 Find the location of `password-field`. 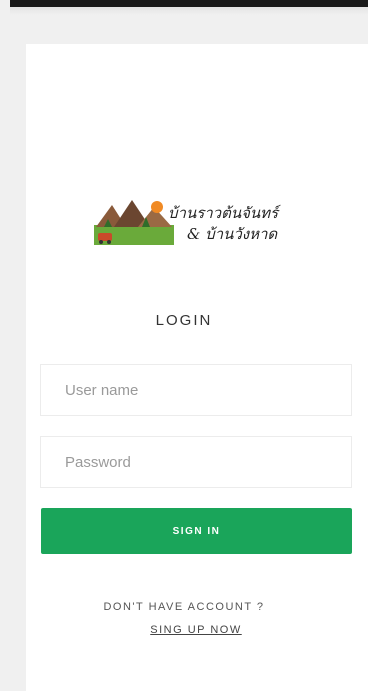

password-field is located at coordinates (196, 462).